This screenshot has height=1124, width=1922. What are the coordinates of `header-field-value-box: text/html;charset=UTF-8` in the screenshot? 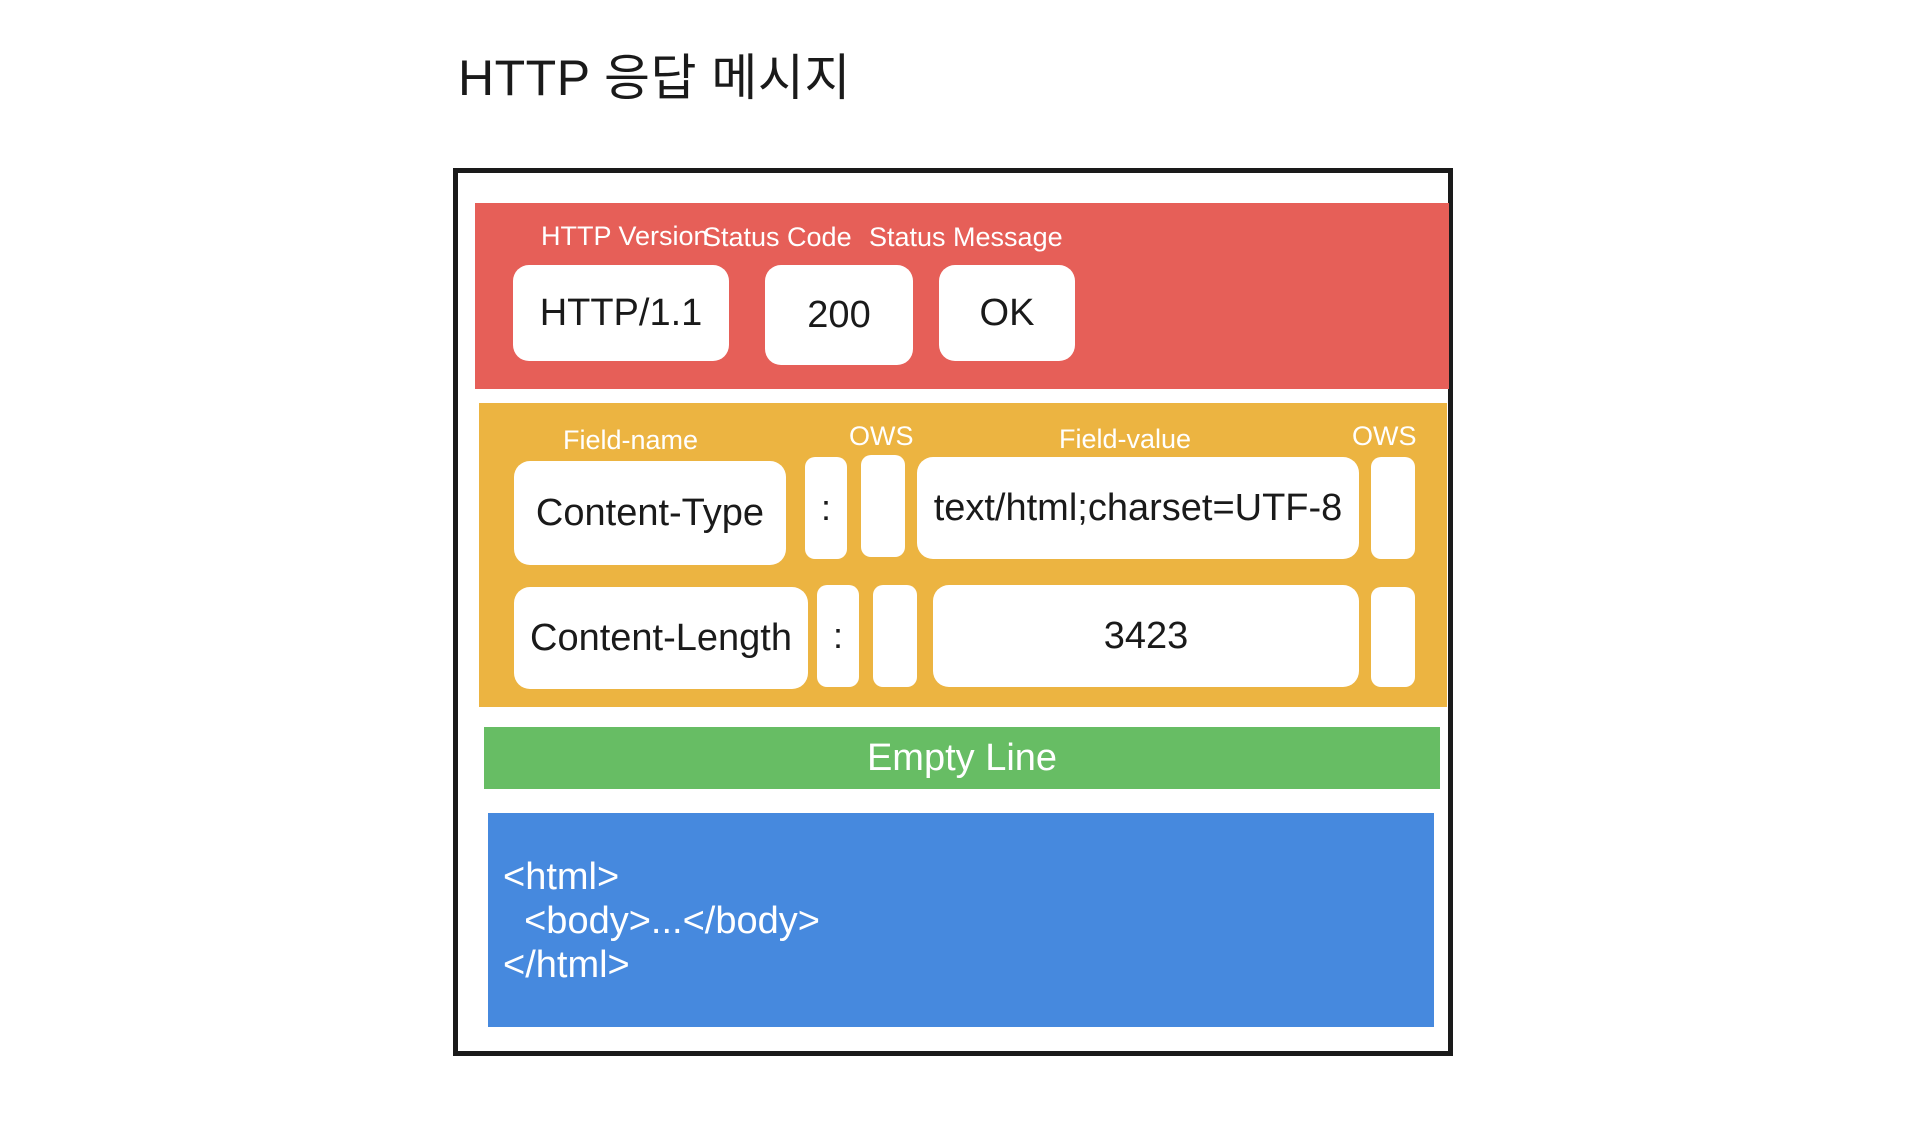 It's located at (1138, 508).